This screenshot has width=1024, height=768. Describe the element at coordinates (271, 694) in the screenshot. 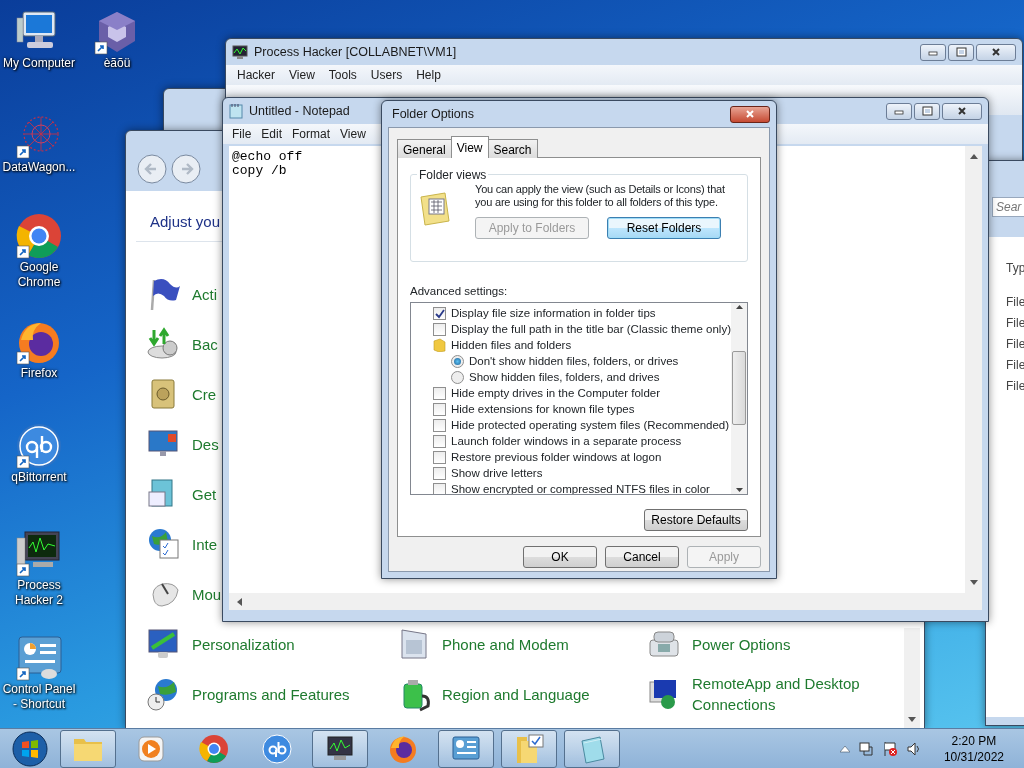

I see `control-panel-link: Programs and Features` at that location.